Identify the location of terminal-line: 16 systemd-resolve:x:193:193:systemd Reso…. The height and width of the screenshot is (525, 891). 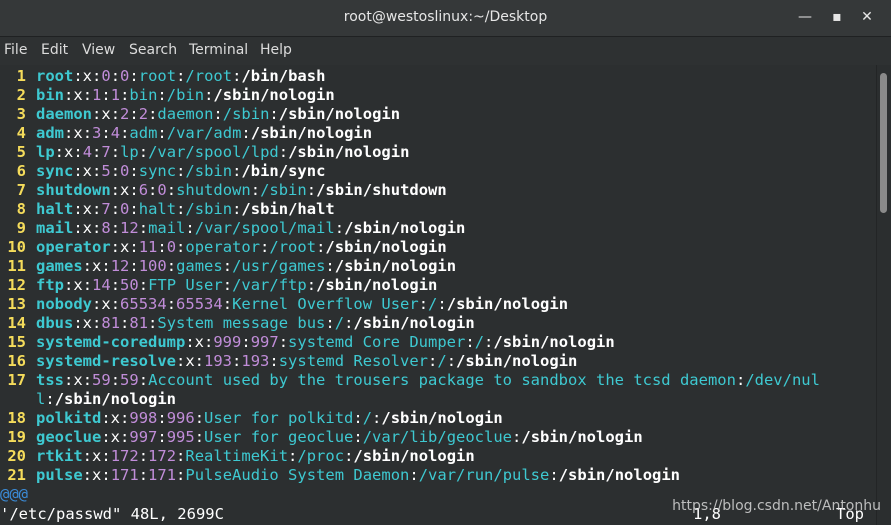
(288, 361).